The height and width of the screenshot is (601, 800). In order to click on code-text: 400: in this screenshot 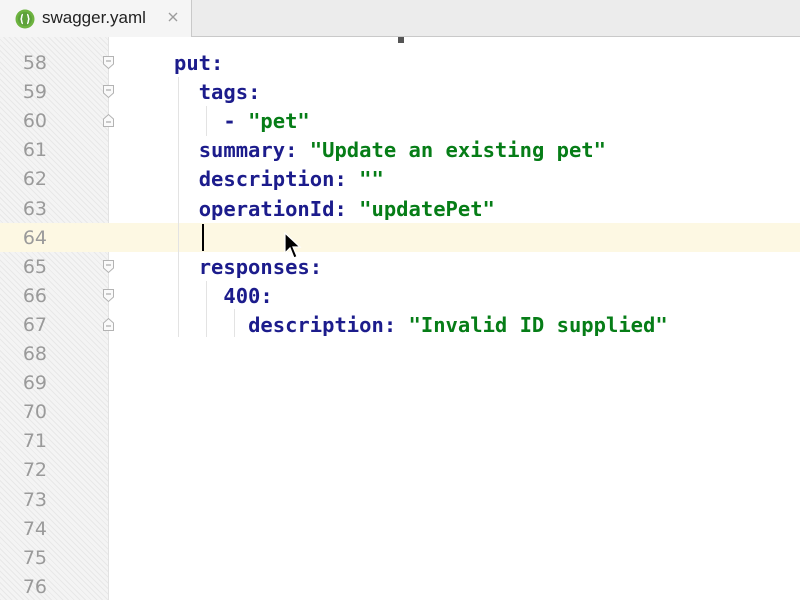, I will do `click(223, 295)`.